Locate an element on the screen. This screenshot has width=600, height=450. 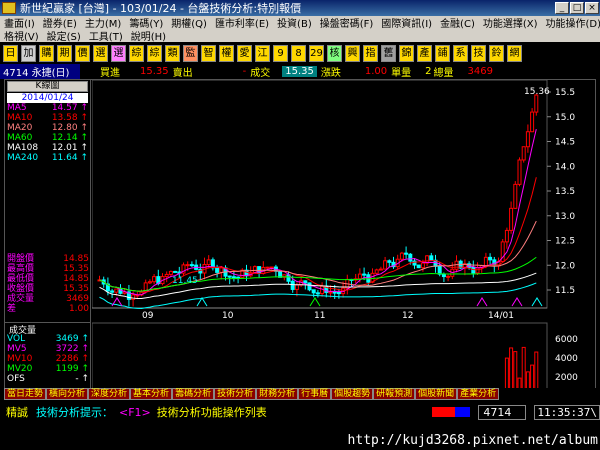
toolbar-button-2: 購 is located at coordinates (46, 53).